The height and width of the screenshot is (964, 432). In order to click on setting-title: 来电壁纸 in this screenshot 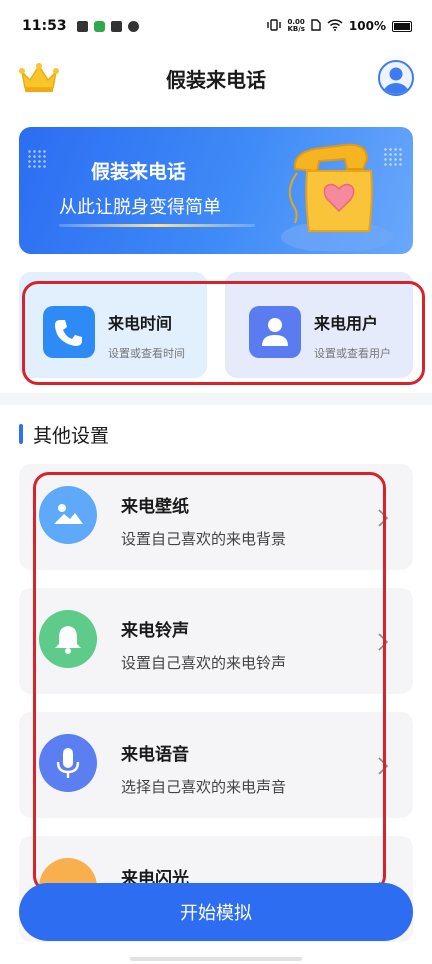, I will do `click(155, 507)`.